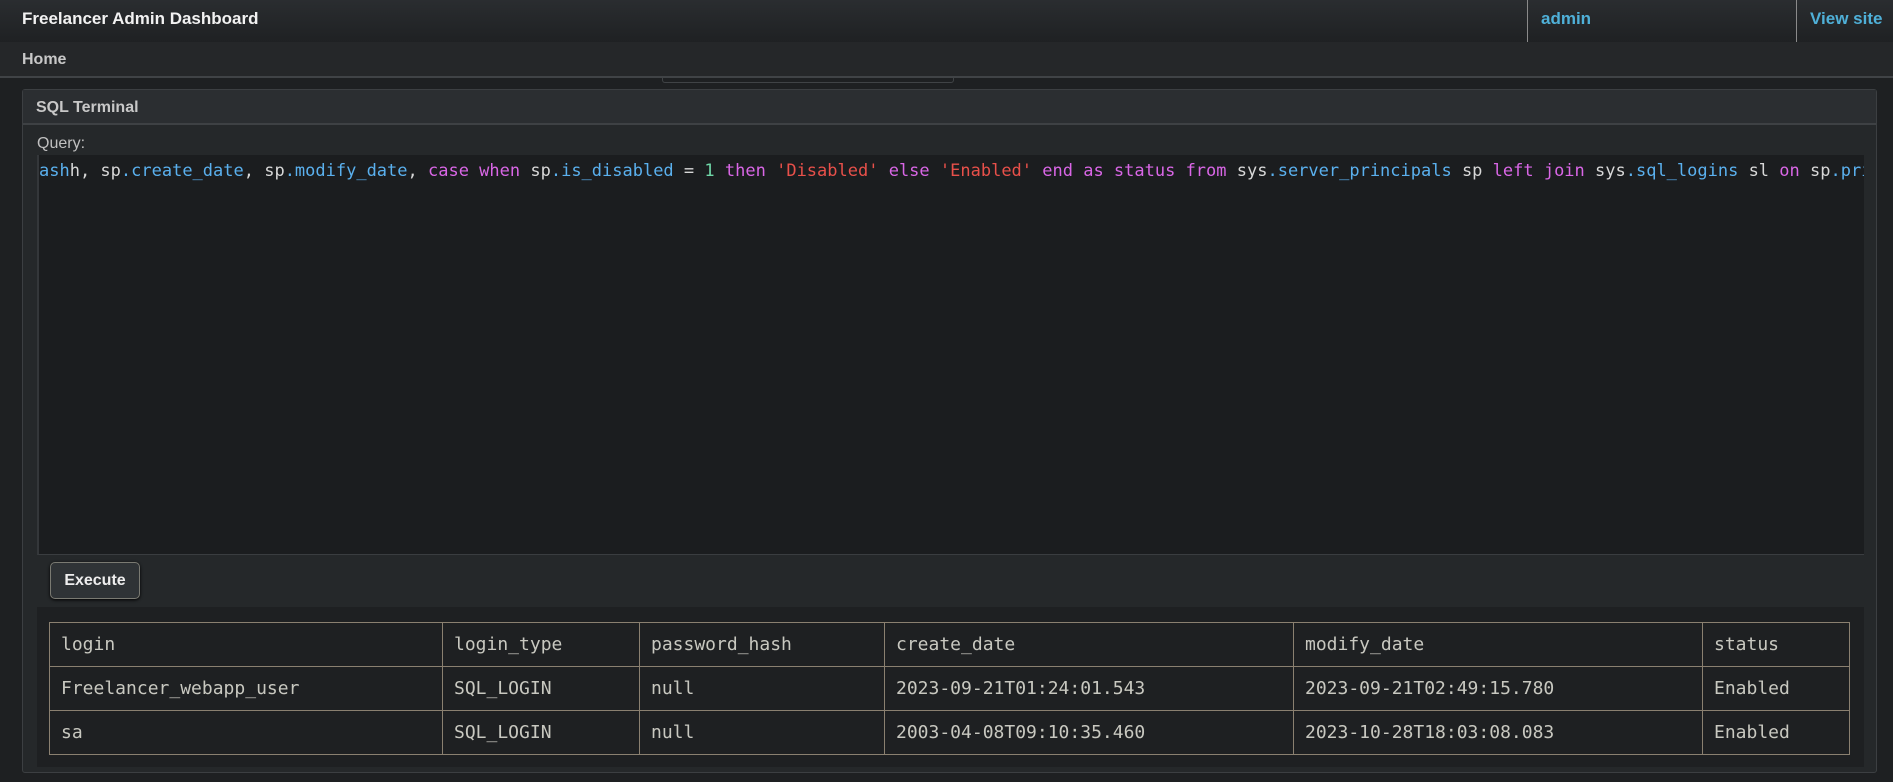 This screenshot has height=782, width=1893. Describe the element at coordinates (689, 171) in the screenshot. I see `code-token: =` at that location.